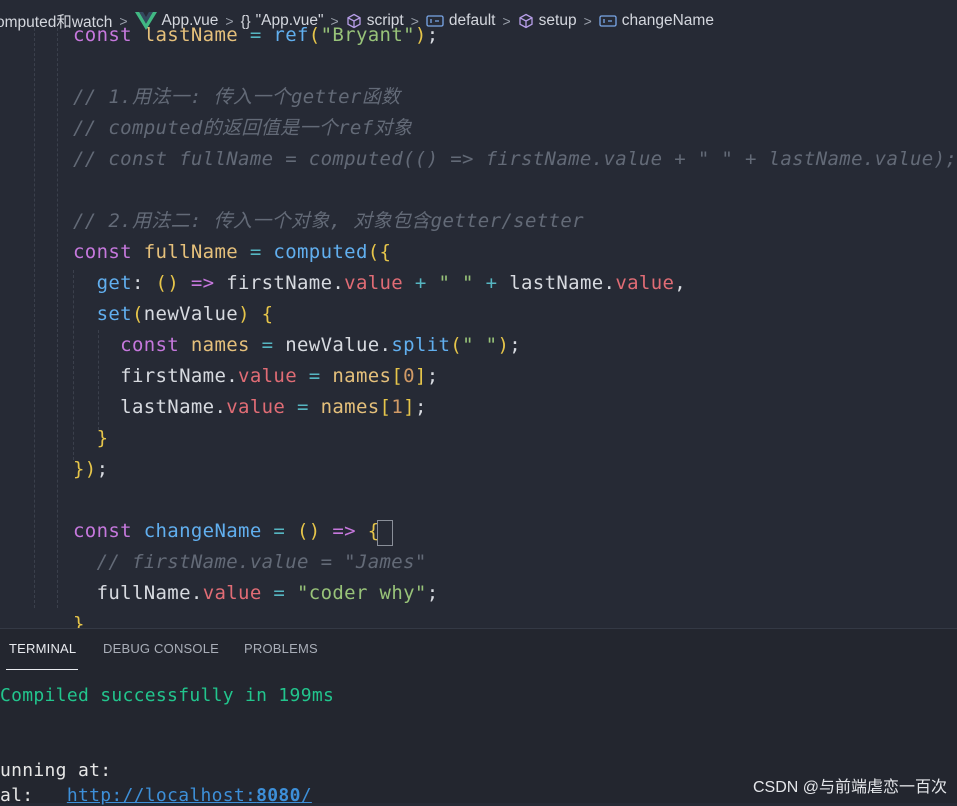  I want to click on breadcrumb-item: omputed和watch, so click(56, 21).